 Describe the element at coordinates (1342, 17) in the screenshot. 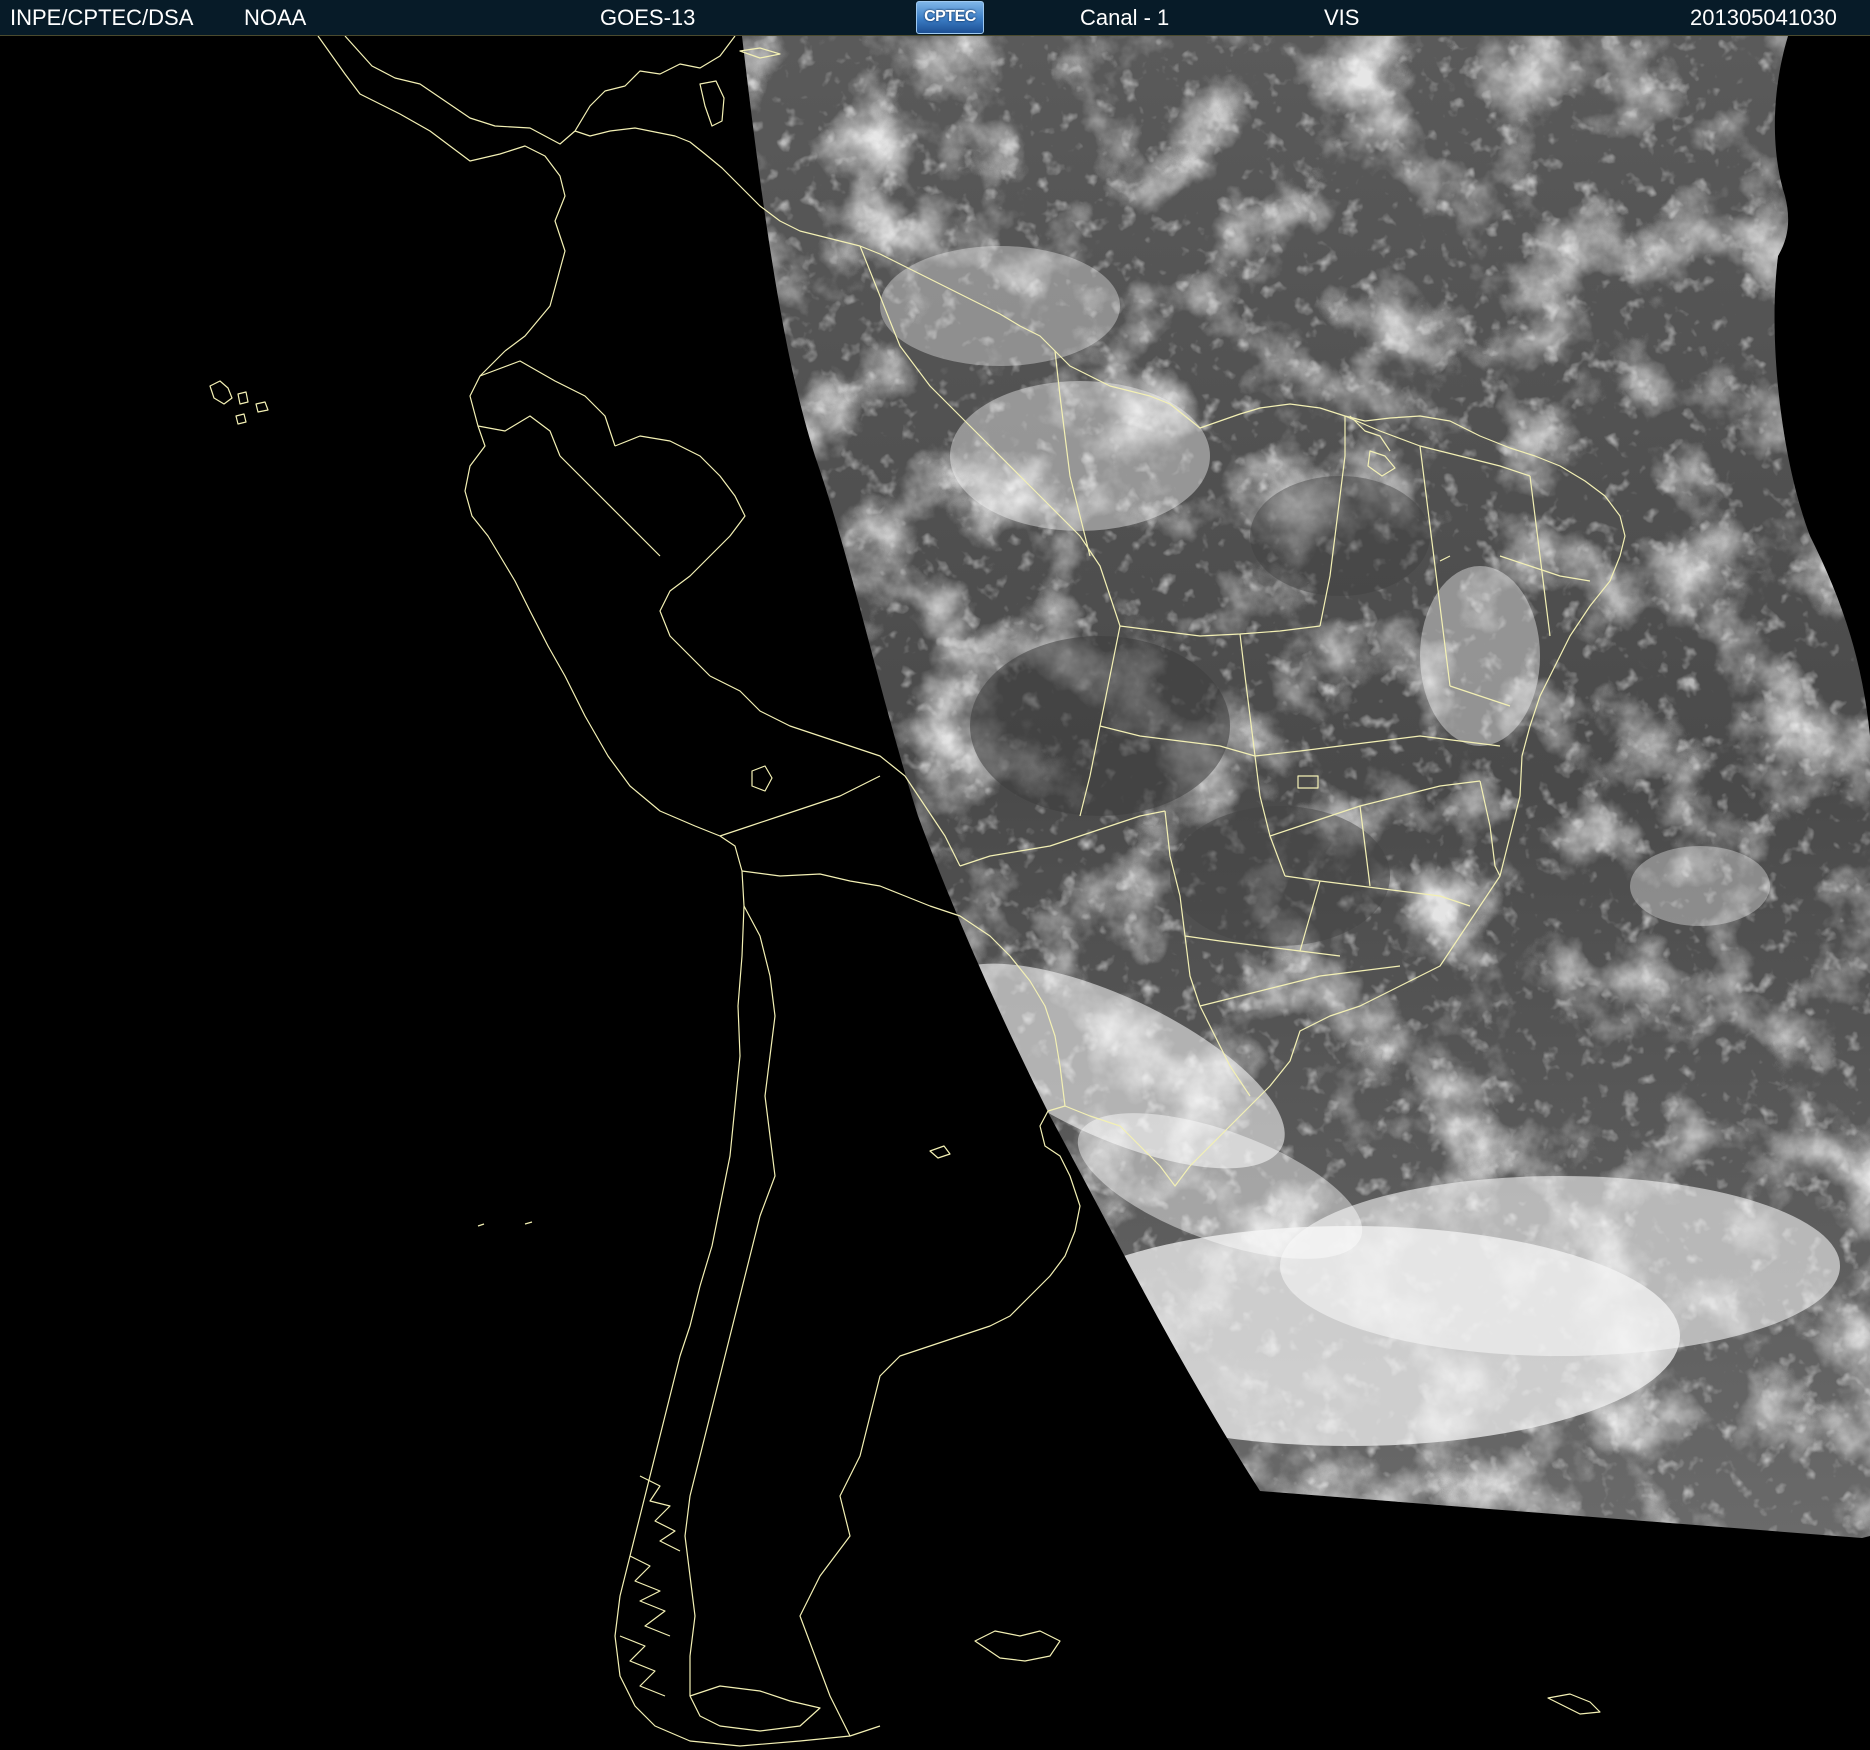

I see `band-label: VIS` at that location.